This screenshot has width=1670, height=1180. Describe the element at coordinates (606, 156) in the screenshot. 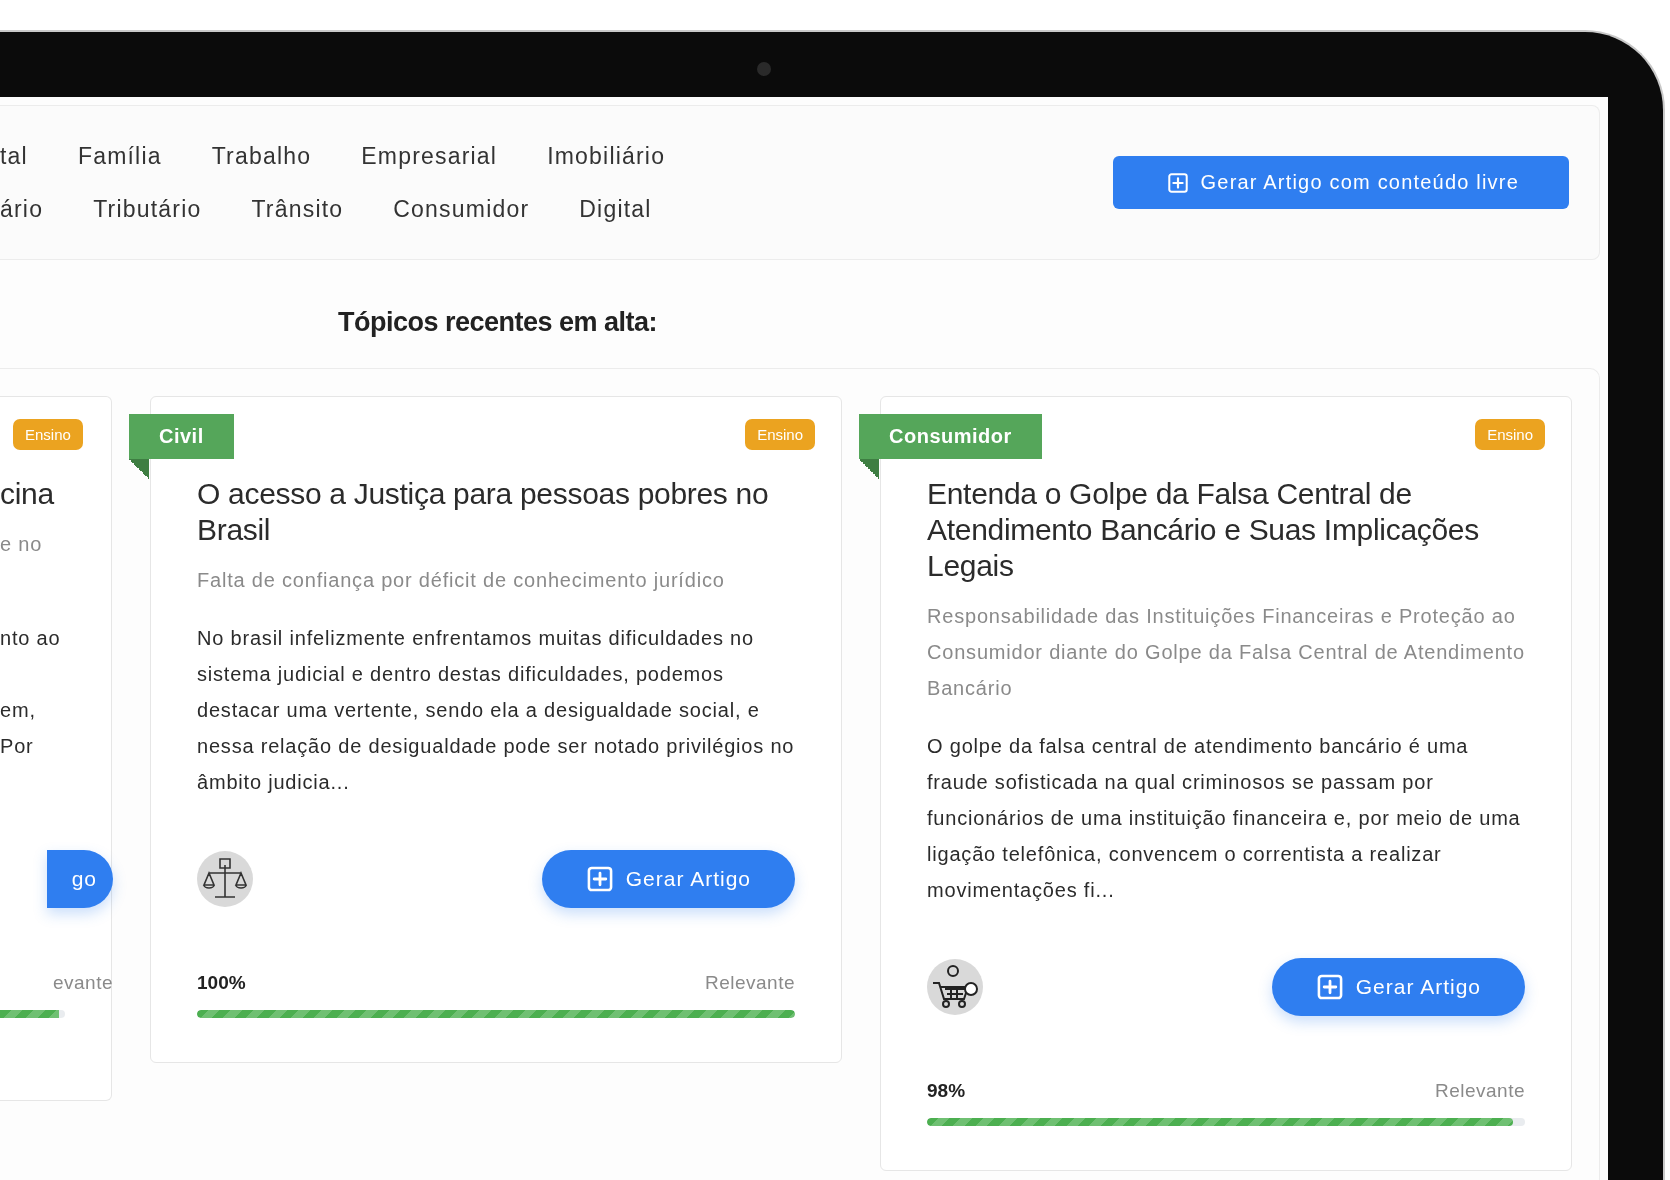

I see `nav-link: Imobiliário` at that location.